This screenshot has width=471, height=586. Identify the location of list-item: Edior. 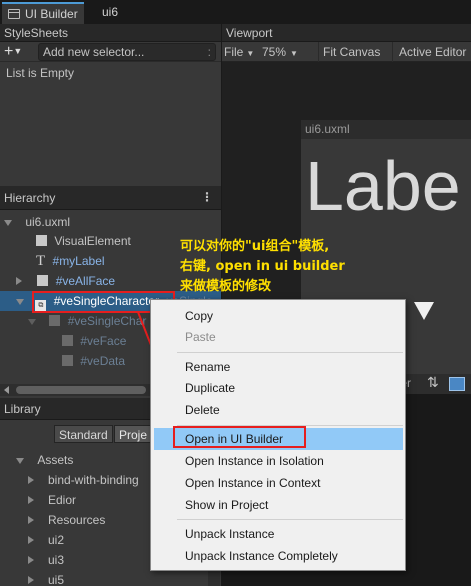
(83, 500).